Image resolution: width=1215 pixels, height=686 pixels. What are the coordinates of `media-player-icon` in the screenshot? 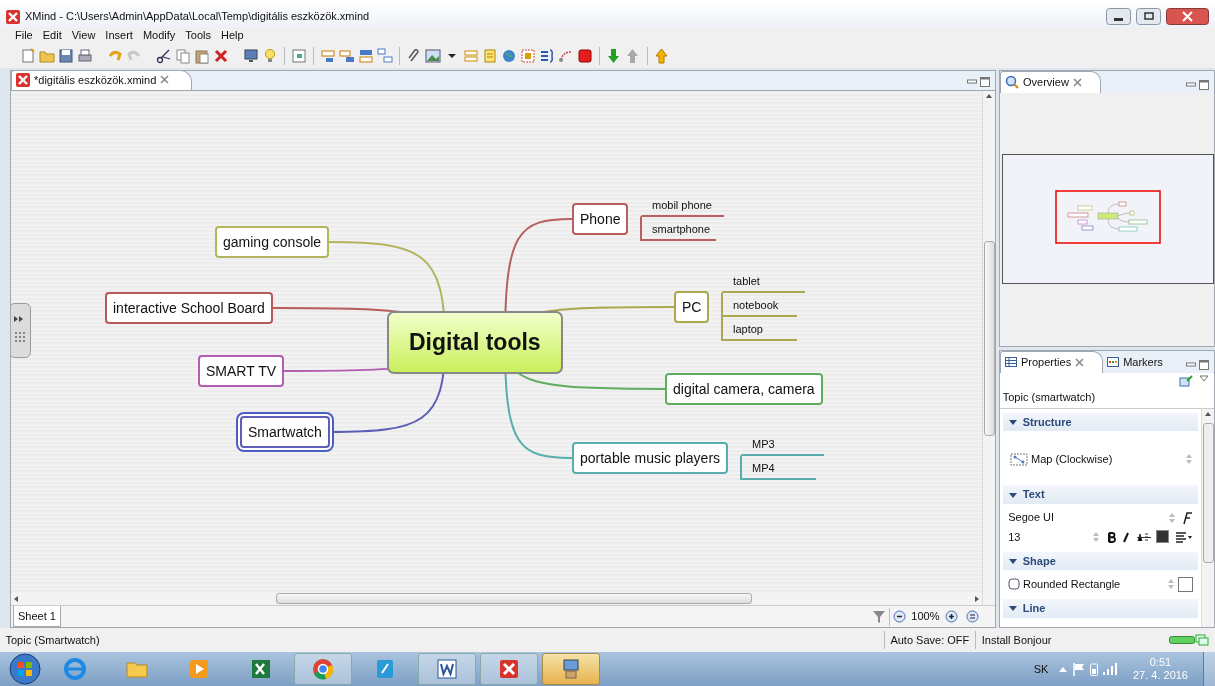 It's located at (199, 669).